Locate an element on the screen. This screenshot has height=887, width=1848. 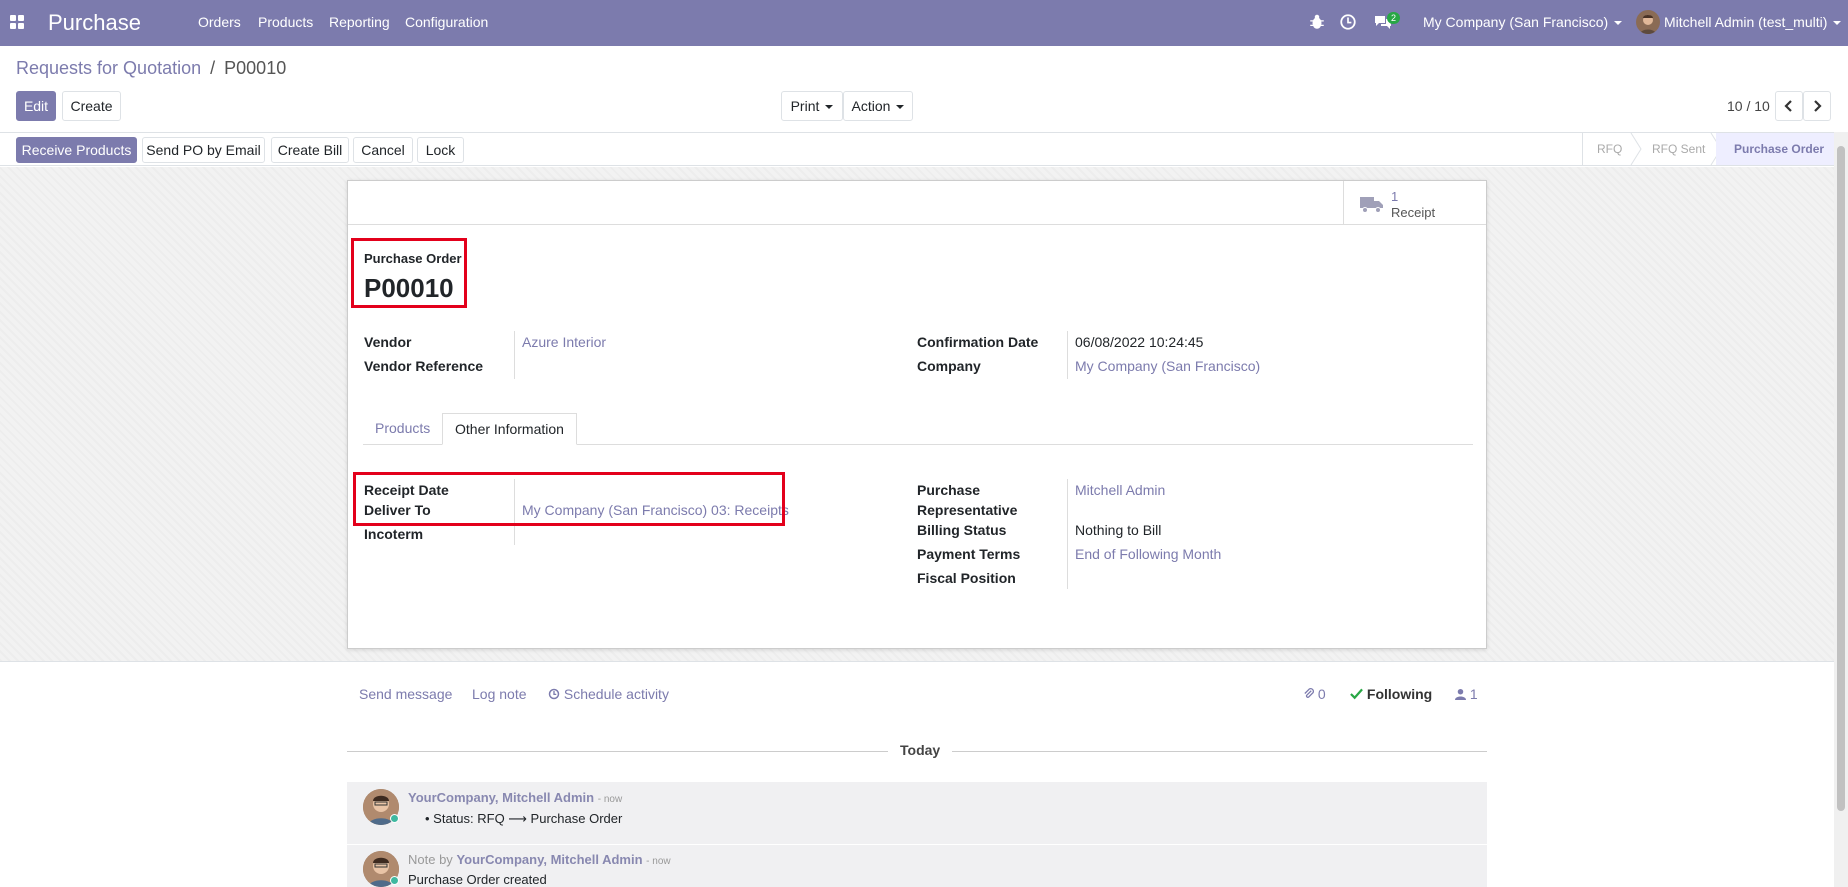
fiscal-position-label: Fiscal Position is located at coordinates (966, 578).